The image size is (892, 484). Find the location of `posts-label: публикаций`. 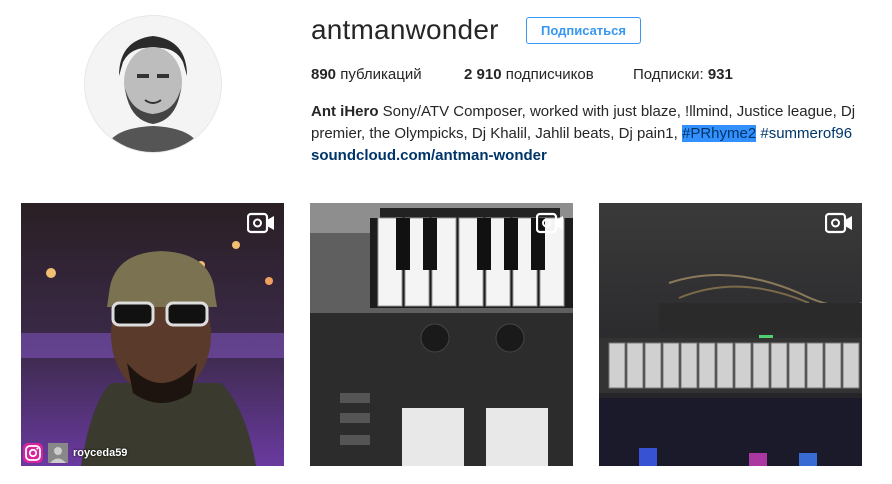

posts-label: публикаций is located at coordinates (381, 74).